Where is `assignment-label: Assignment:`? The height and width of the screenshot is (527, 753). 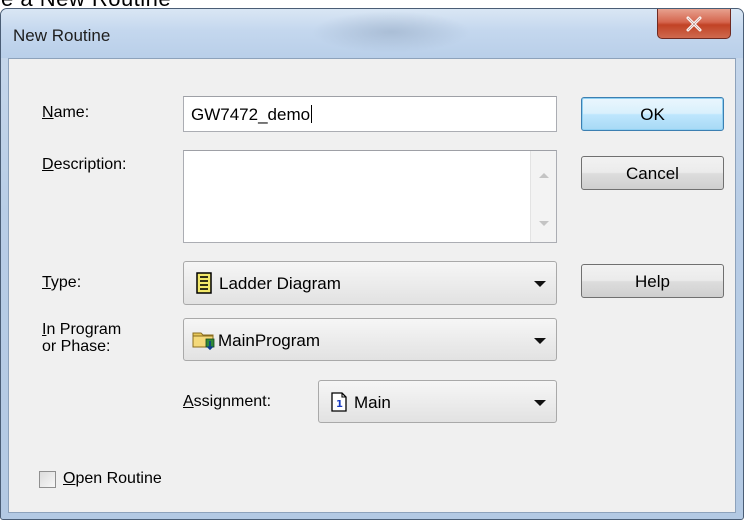 assignment-label: Assignment: is located at coordinates (227, 402).